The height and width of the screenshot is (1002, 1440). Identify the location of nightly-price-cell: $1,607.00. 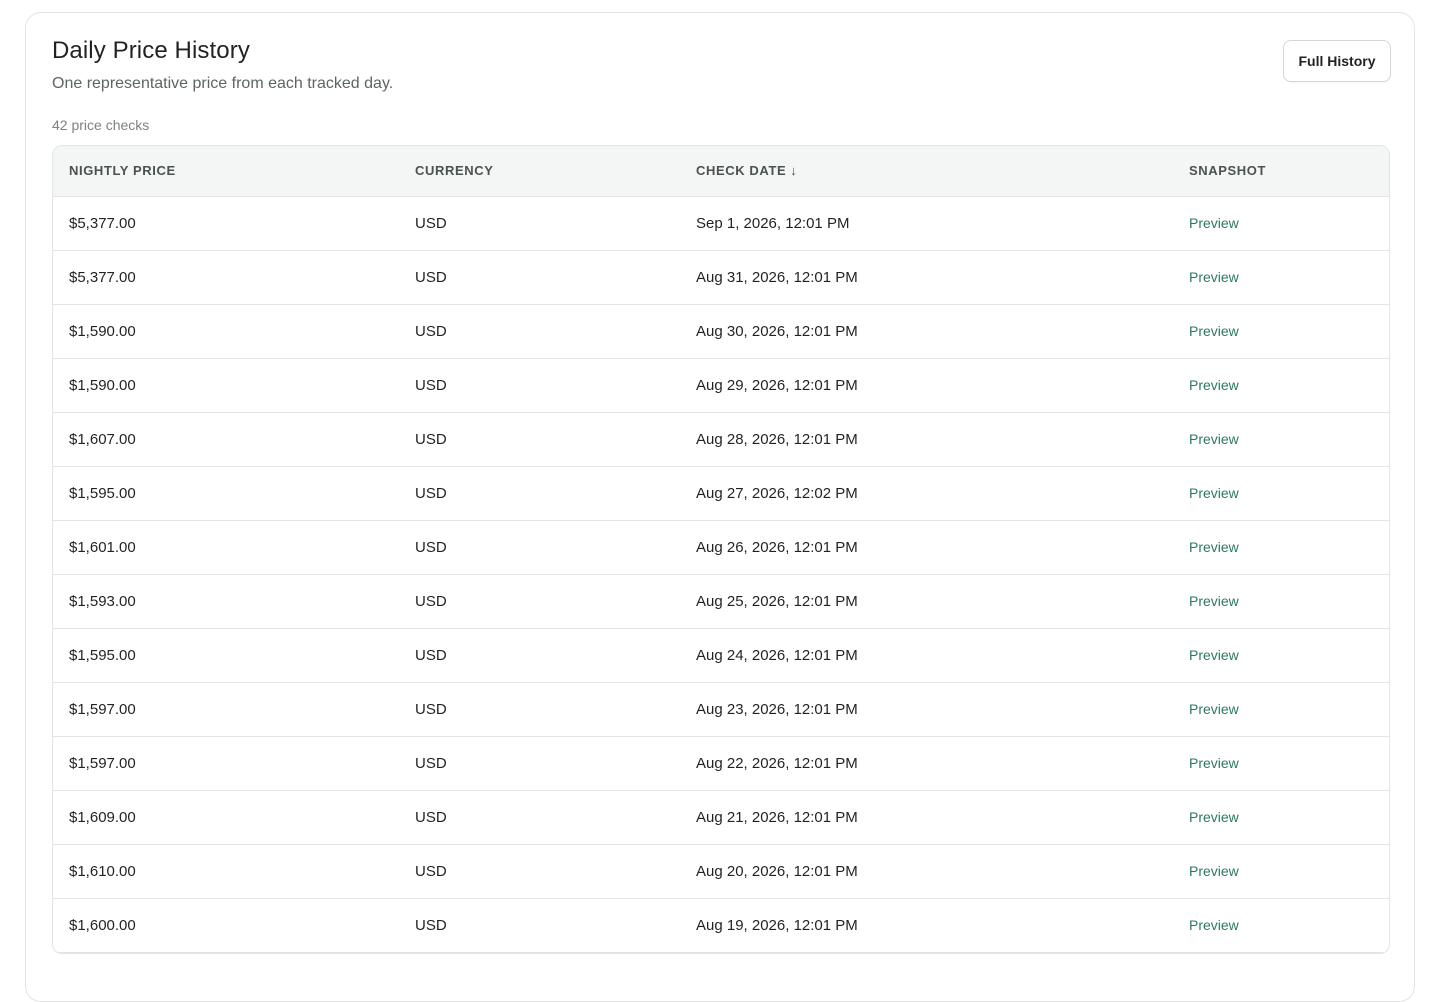
(226, 439).